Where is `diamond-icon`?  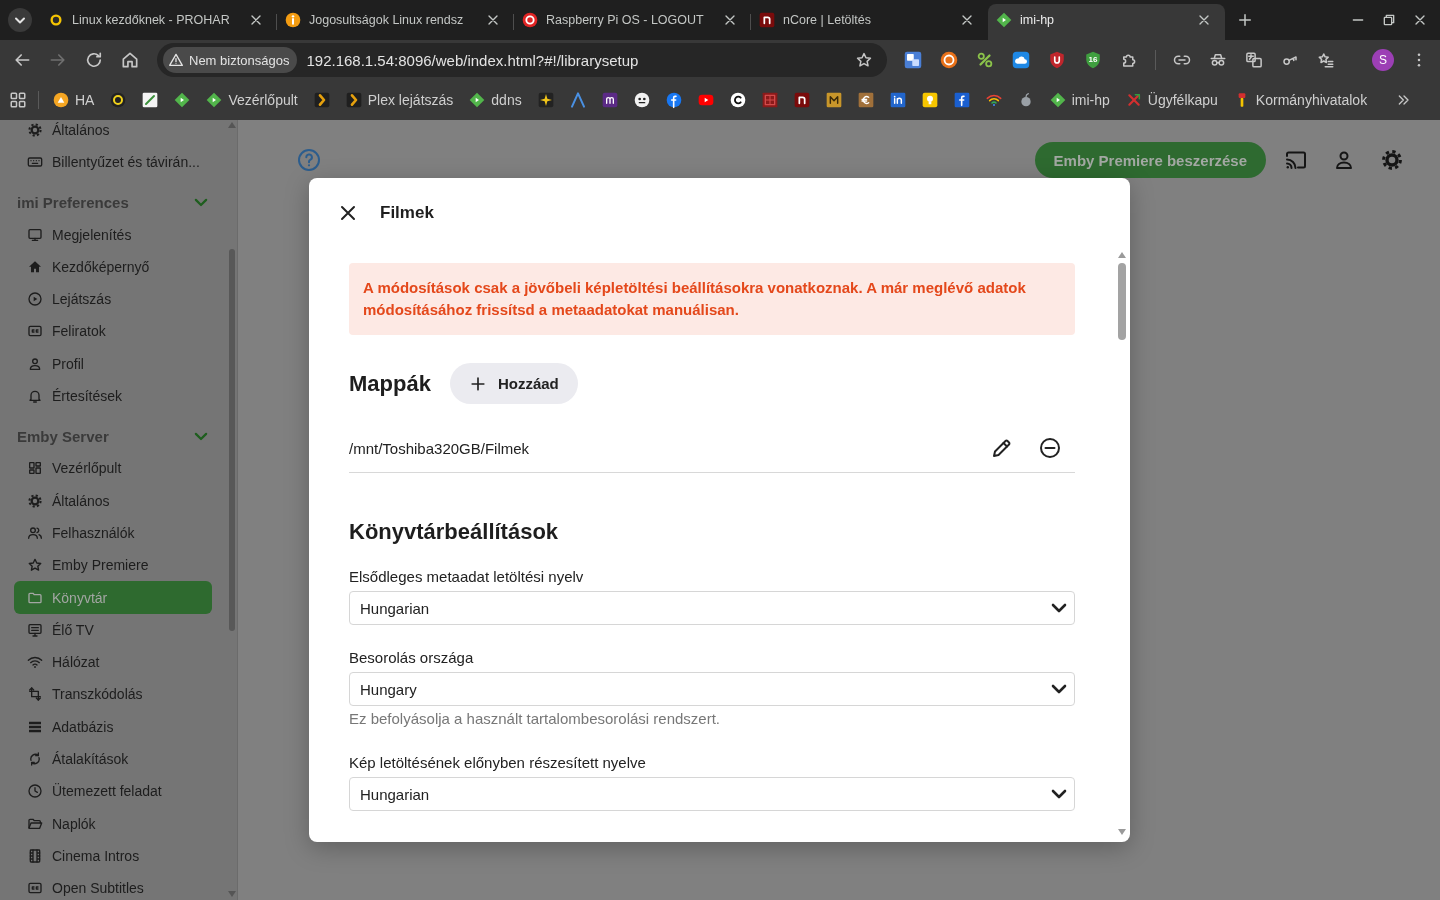 diamond-icon is located at coordinates (182, 100).